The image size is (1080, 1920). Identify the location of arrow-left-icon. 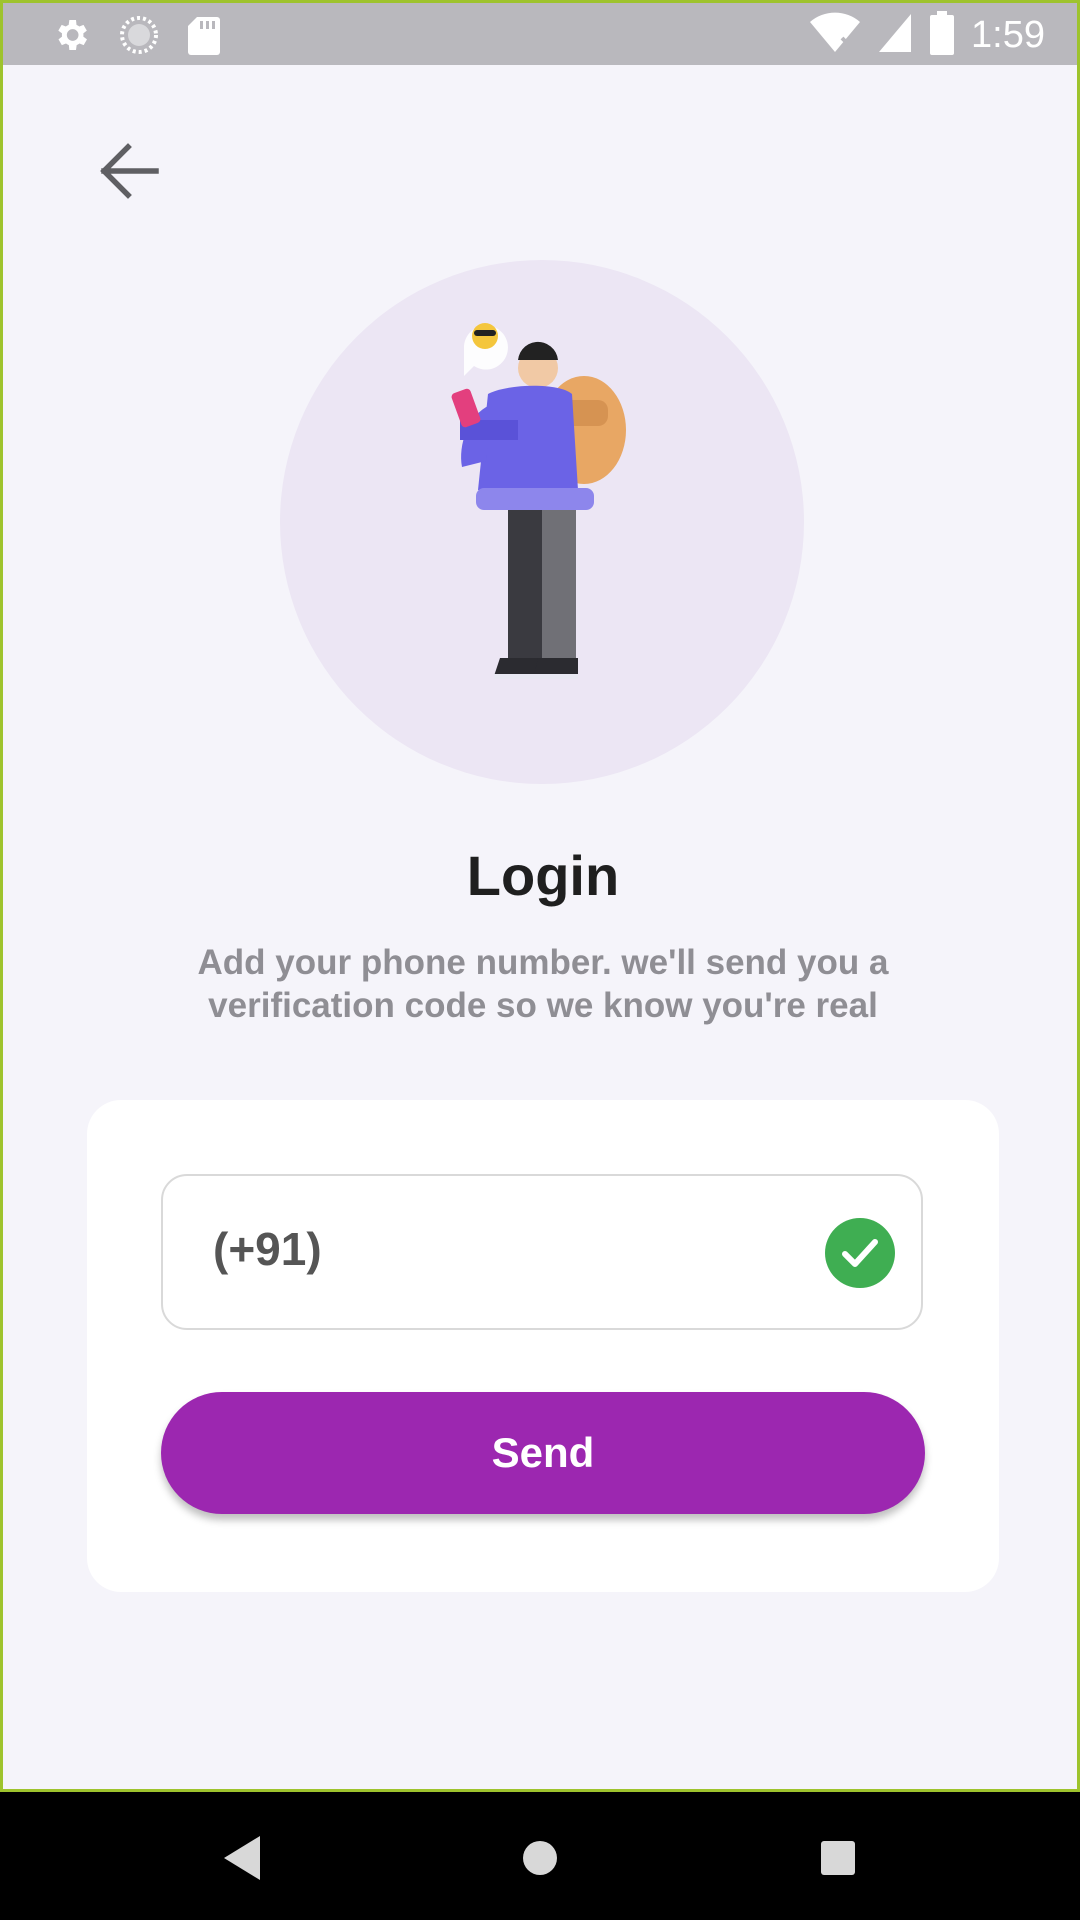
(129, 171).